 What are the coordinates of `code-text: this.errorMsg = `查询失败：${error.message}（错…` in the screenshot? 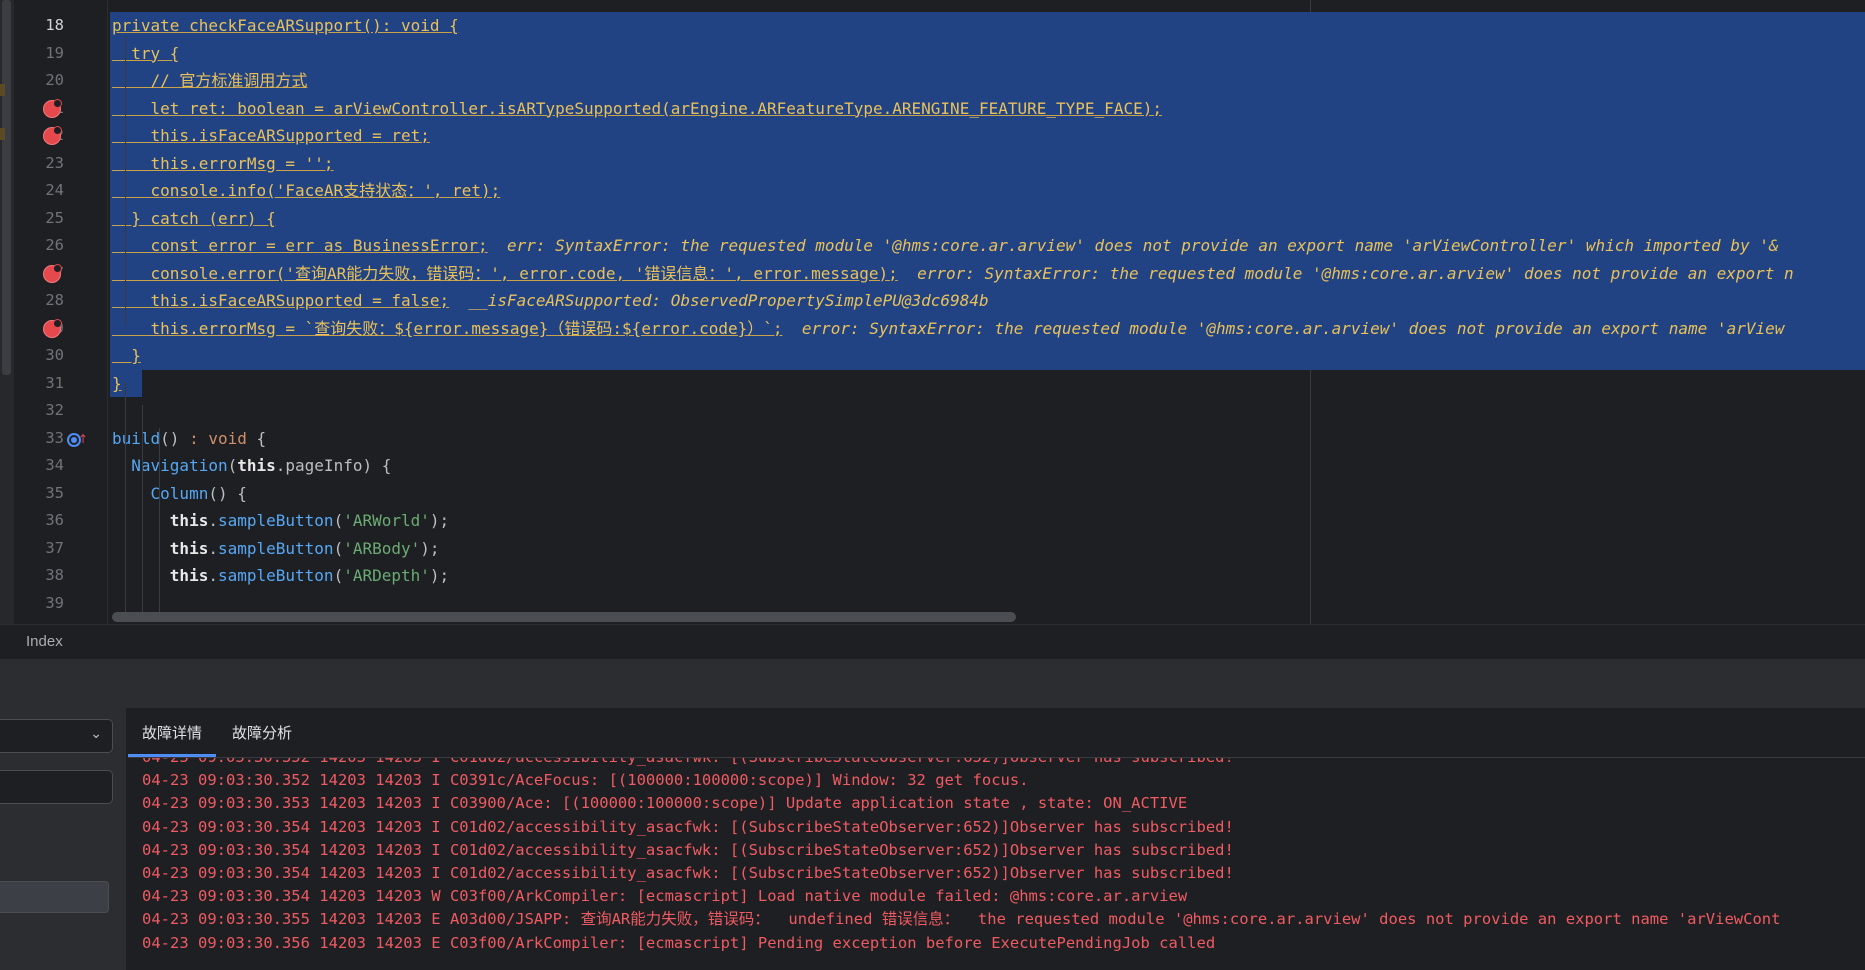 It's located at (948, 329).